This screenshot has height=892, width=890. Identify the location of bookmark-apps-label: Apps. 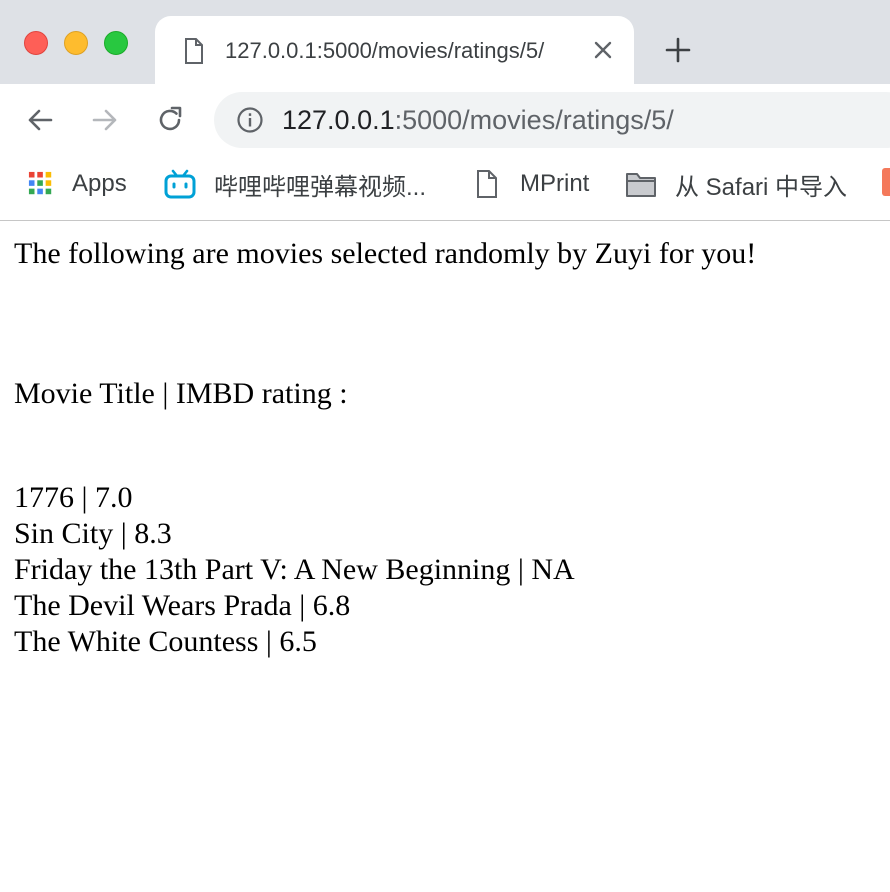
(99, 183).